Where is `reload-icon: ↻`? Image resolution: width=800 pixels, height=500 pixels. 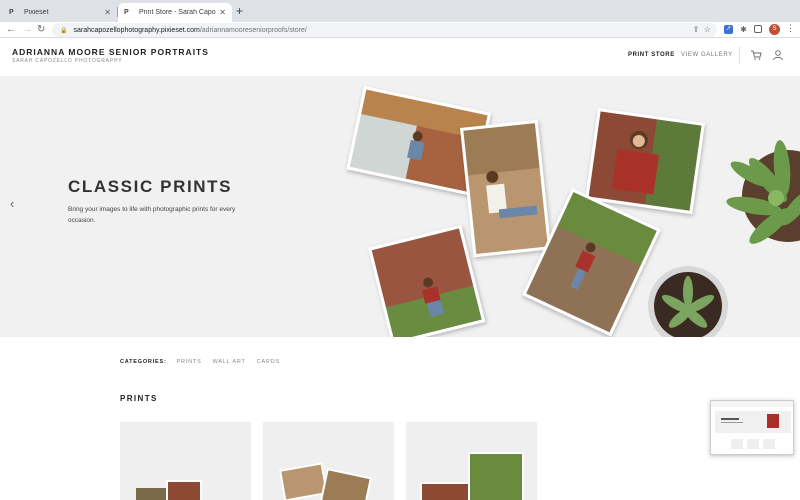 reload-icon: ↻ is located at coordinates (41, 30).